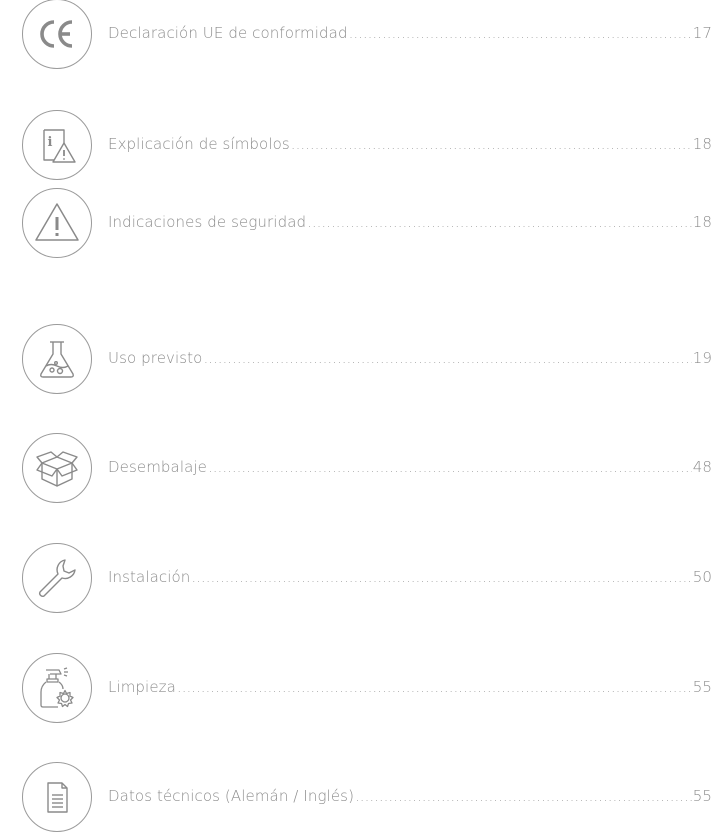 This screenshot has width=726, height=837. I want to click on toc-entry-title: Desembalaje, so click(158, 467).